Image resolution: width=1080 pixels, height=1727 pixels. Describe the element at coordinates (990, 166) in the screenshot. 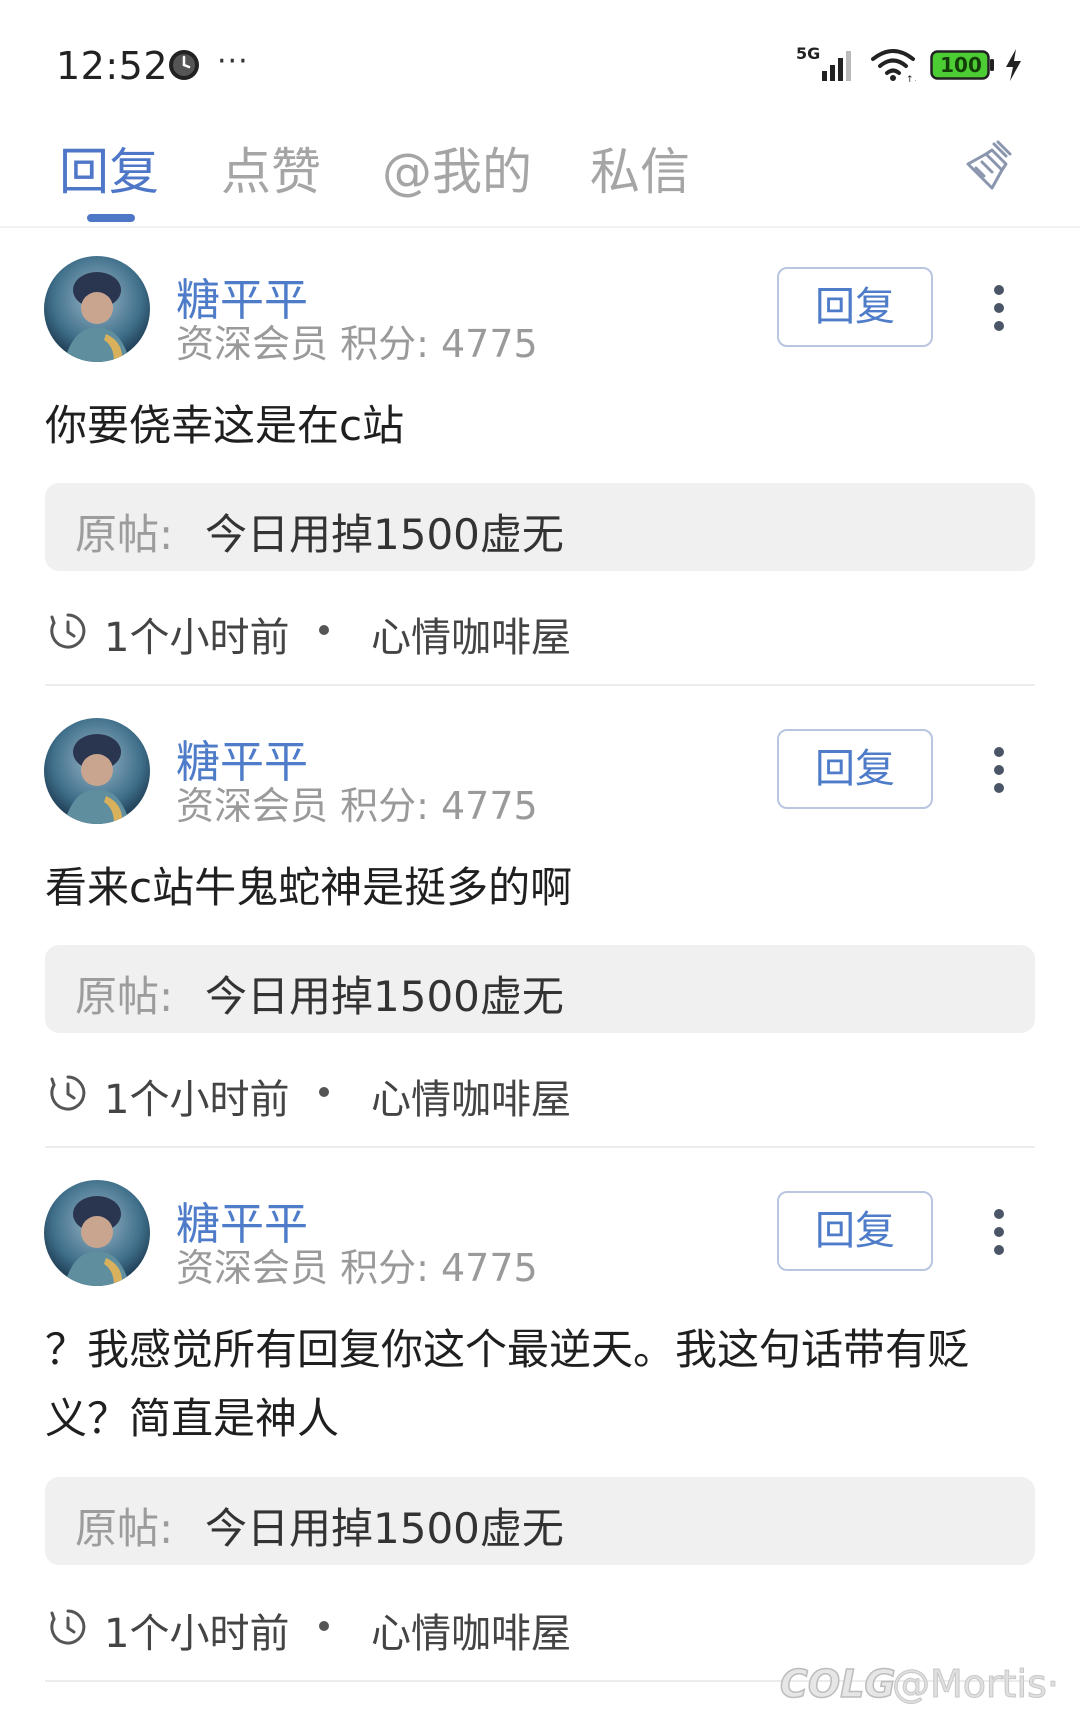

I see `broom-icon` at that location.